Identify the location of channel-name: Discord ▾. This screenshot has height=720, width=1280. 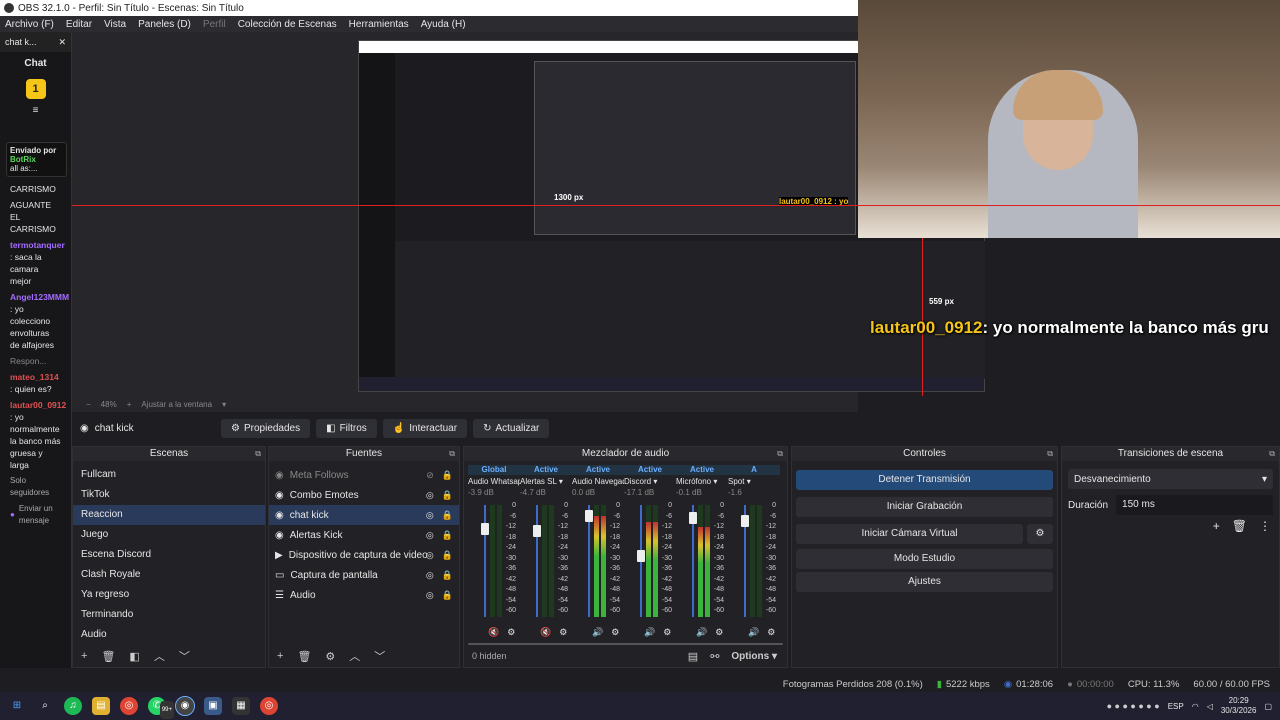
(650, 481).